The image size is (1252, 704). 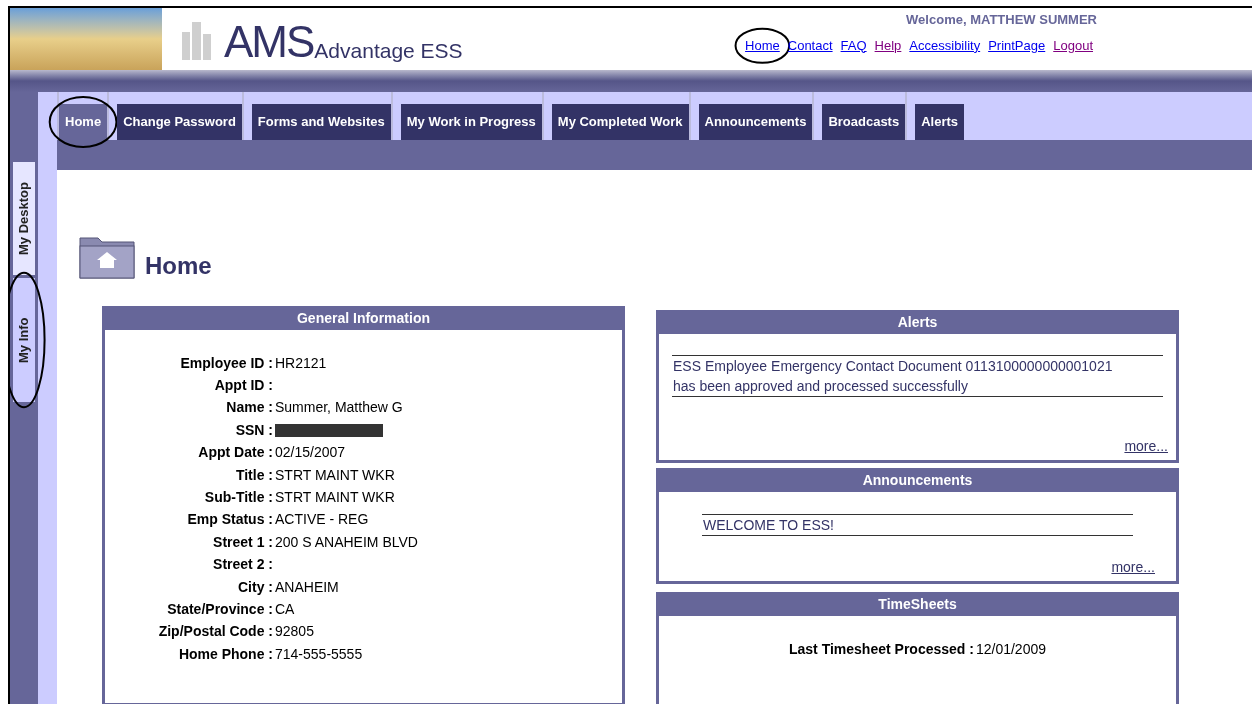 I want to click on field-label: Street 2 :, so click(x=242, y=565).